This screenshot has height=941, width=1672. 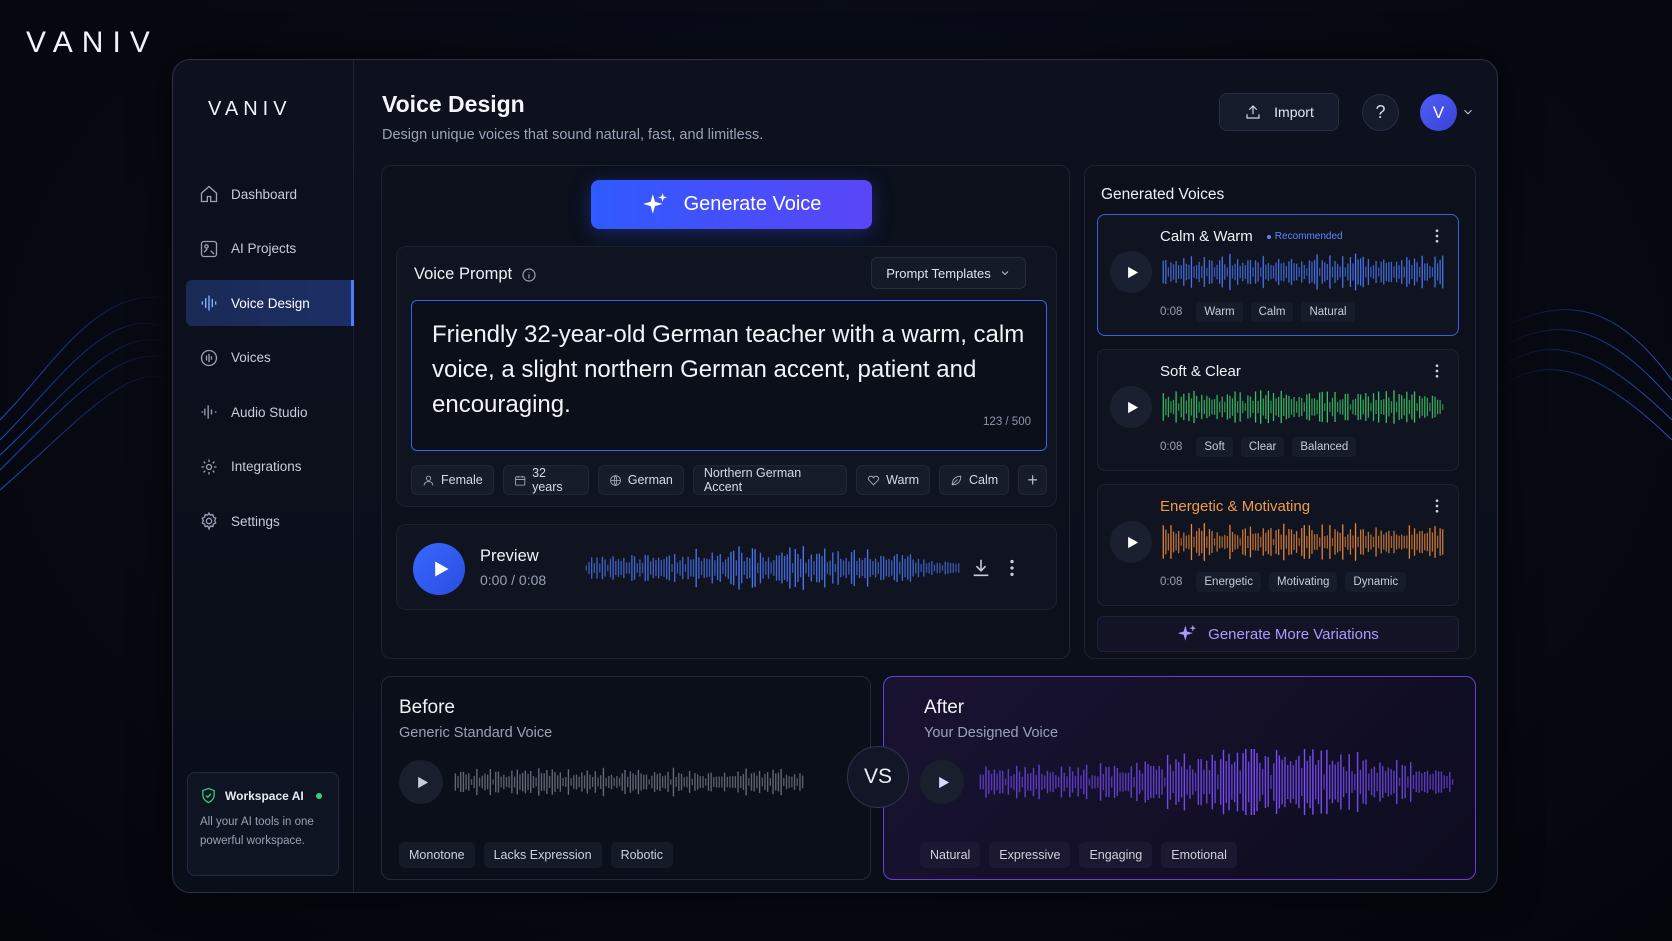 I want to click on voice-card-soft-clear: Soft & Clear 0:08 Soft Clear Balanced, so click(x=1278, y=410).